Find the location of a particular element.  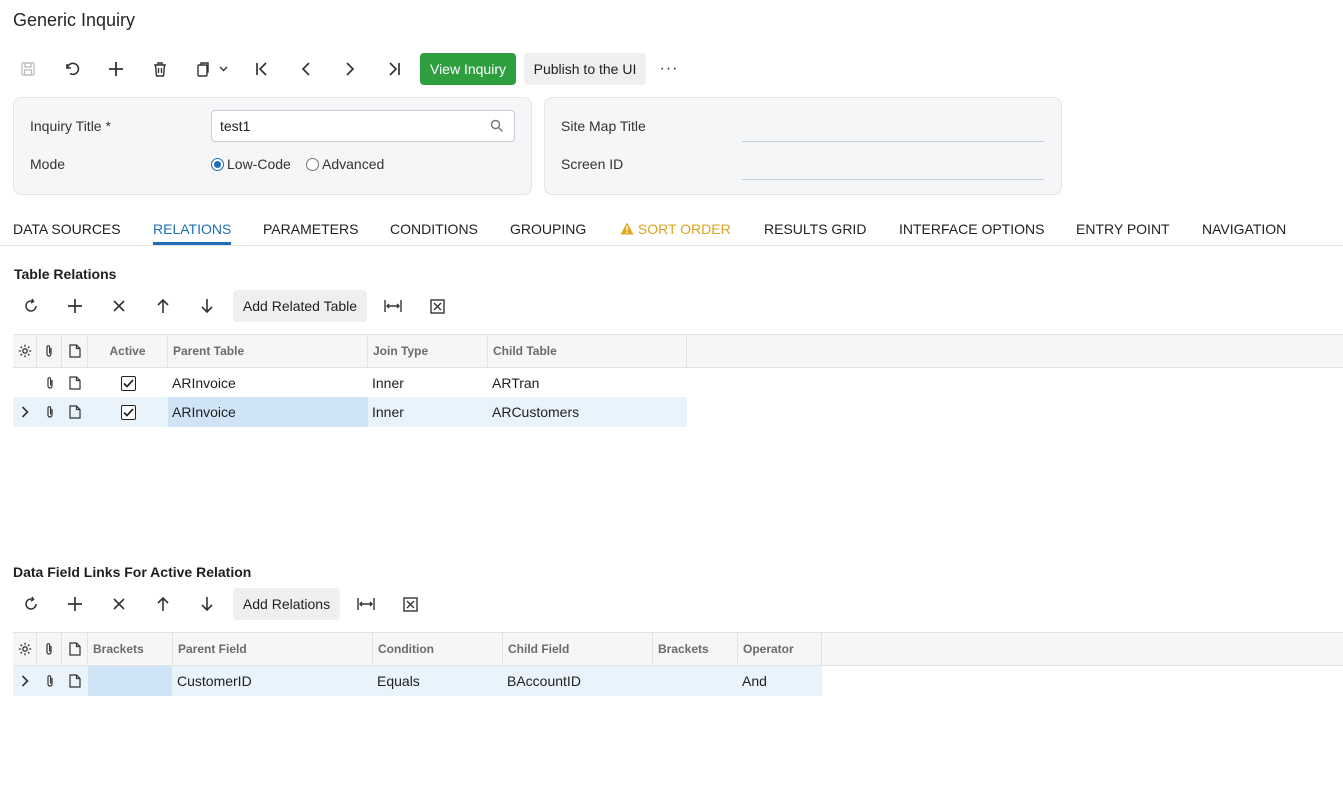

tab-results-grid: RESULTS GRID is located at coordinates (815, 229).